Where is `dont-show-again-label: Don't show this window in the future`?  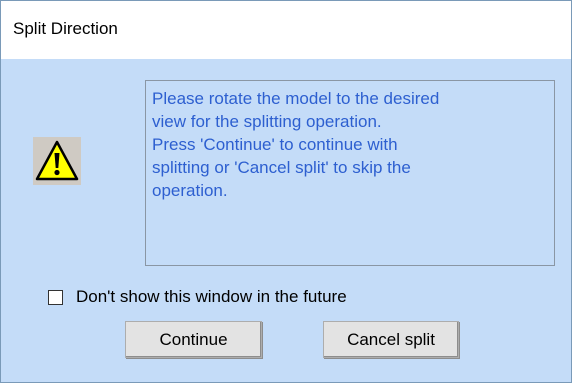
dont-show-again-label: Don't show this window in the future is located at coordinates (211, 297).